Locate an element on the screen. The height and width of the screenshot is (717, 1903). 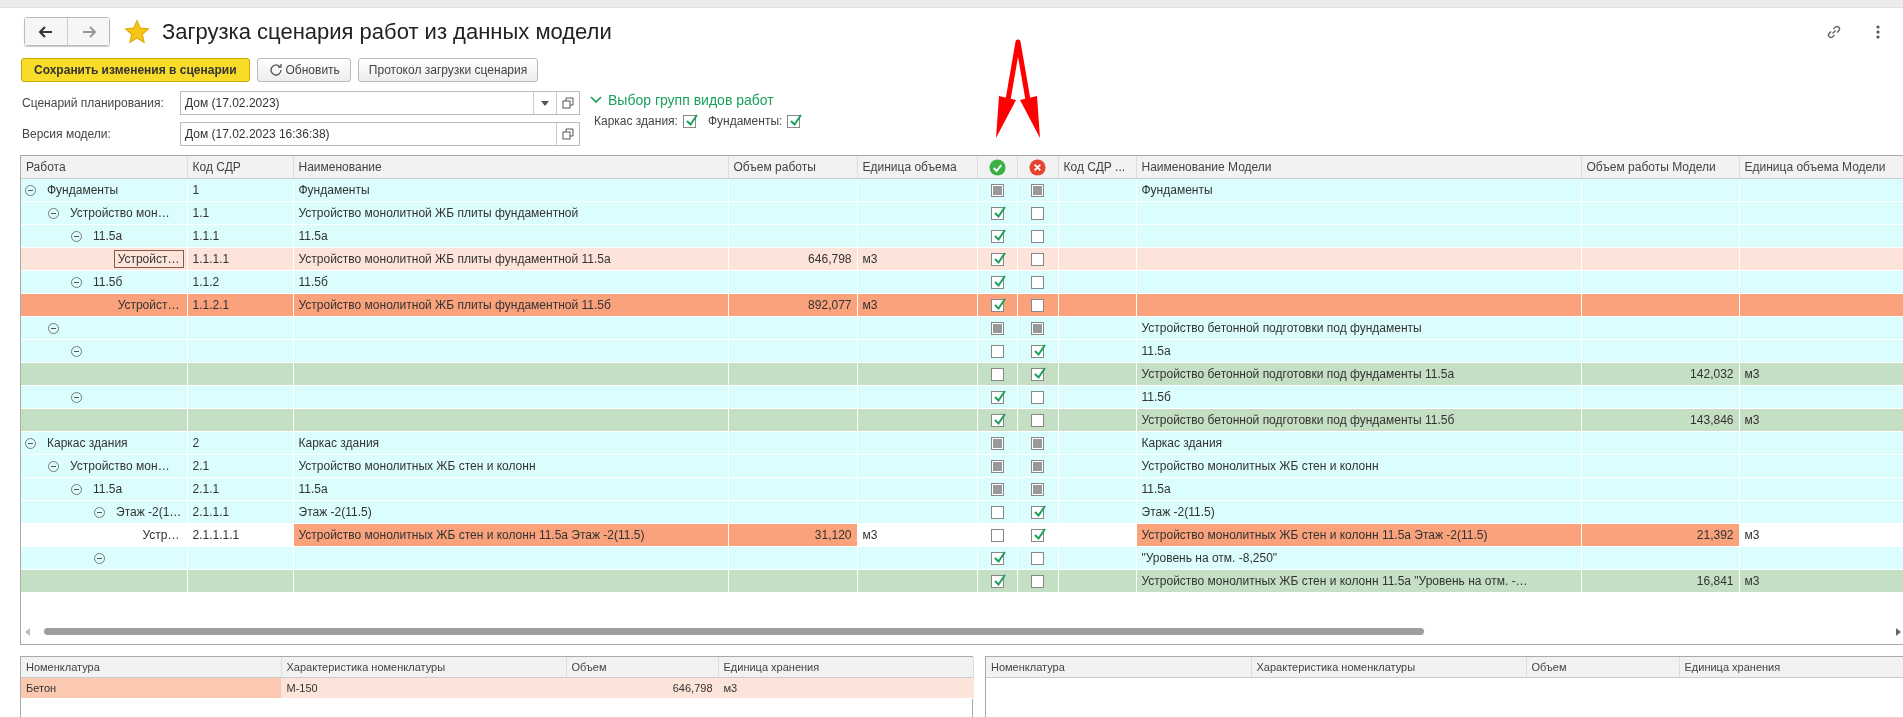
table-cell: 1.1.1.1 is located at coordinates (211, 259).